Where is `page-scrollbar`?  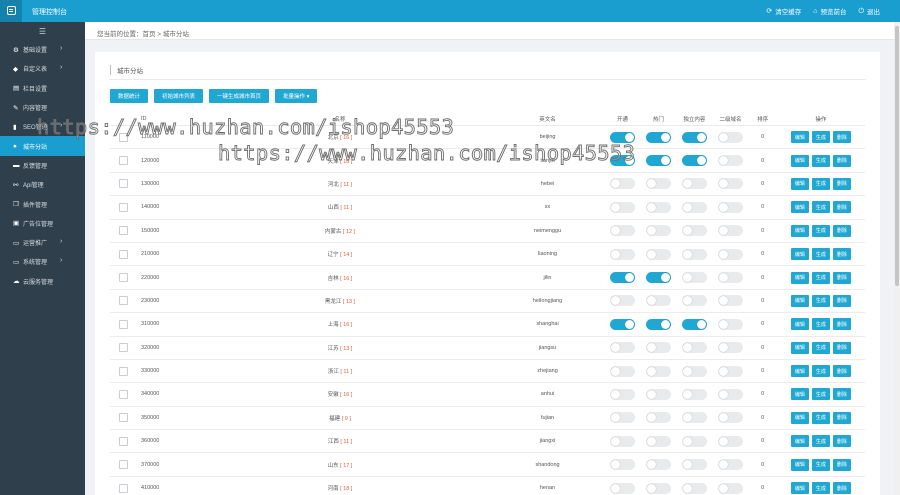
page-scrollbar is located at coordinates (897, 258).